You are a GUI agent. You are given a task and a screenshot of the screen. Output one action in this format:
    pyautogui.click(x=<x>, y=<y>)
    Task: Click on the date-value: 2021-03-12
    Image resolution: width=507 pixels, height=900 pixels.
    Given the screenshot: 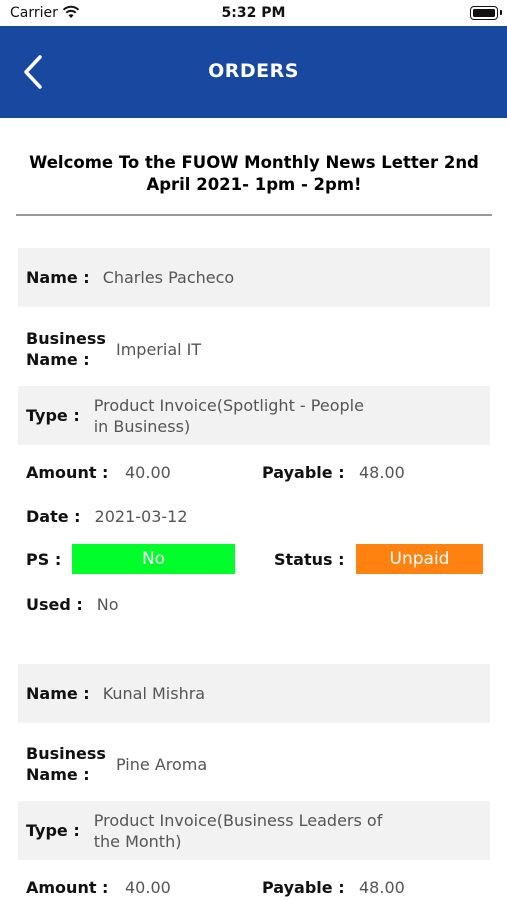 What is the action you would take?
    pyautogui.click(x=141, y=516)
    